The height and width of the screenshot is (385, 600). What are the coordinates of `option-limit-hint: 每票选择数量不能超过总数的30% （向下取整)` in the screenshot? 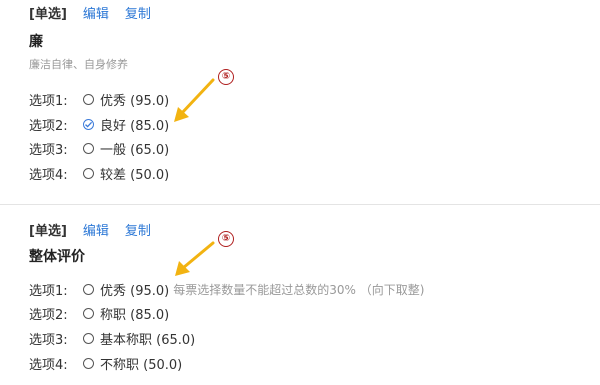 It's located at (299, 289).